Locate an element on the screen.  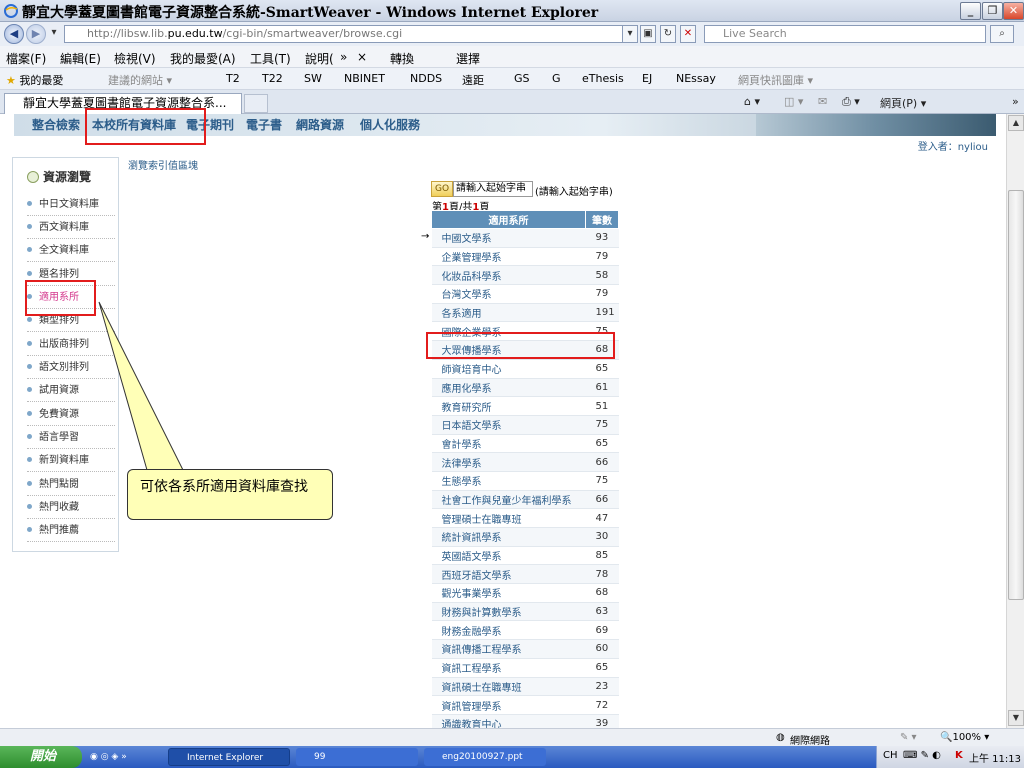
table-row: 管理碩士在職專班 47 is located at coordinates (525, 518).